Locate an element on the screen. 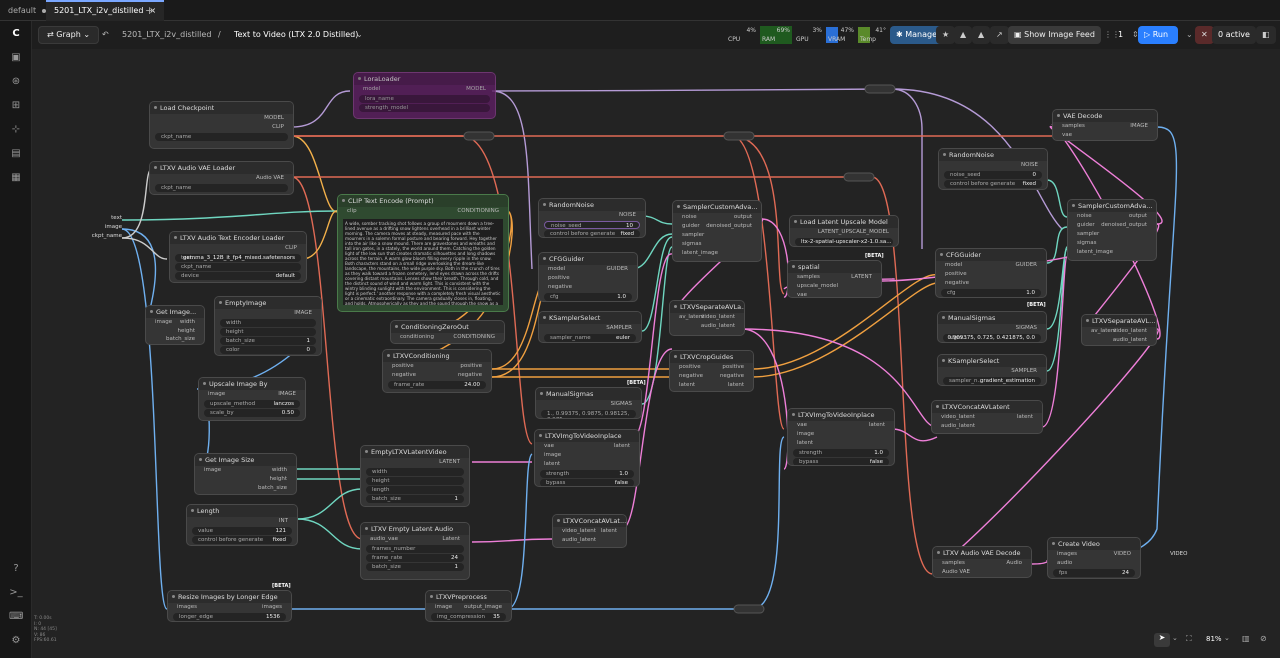 This screenshot has height=658, width=1280. widget: upscale_method lanczos is located at coordinates (252, 404).